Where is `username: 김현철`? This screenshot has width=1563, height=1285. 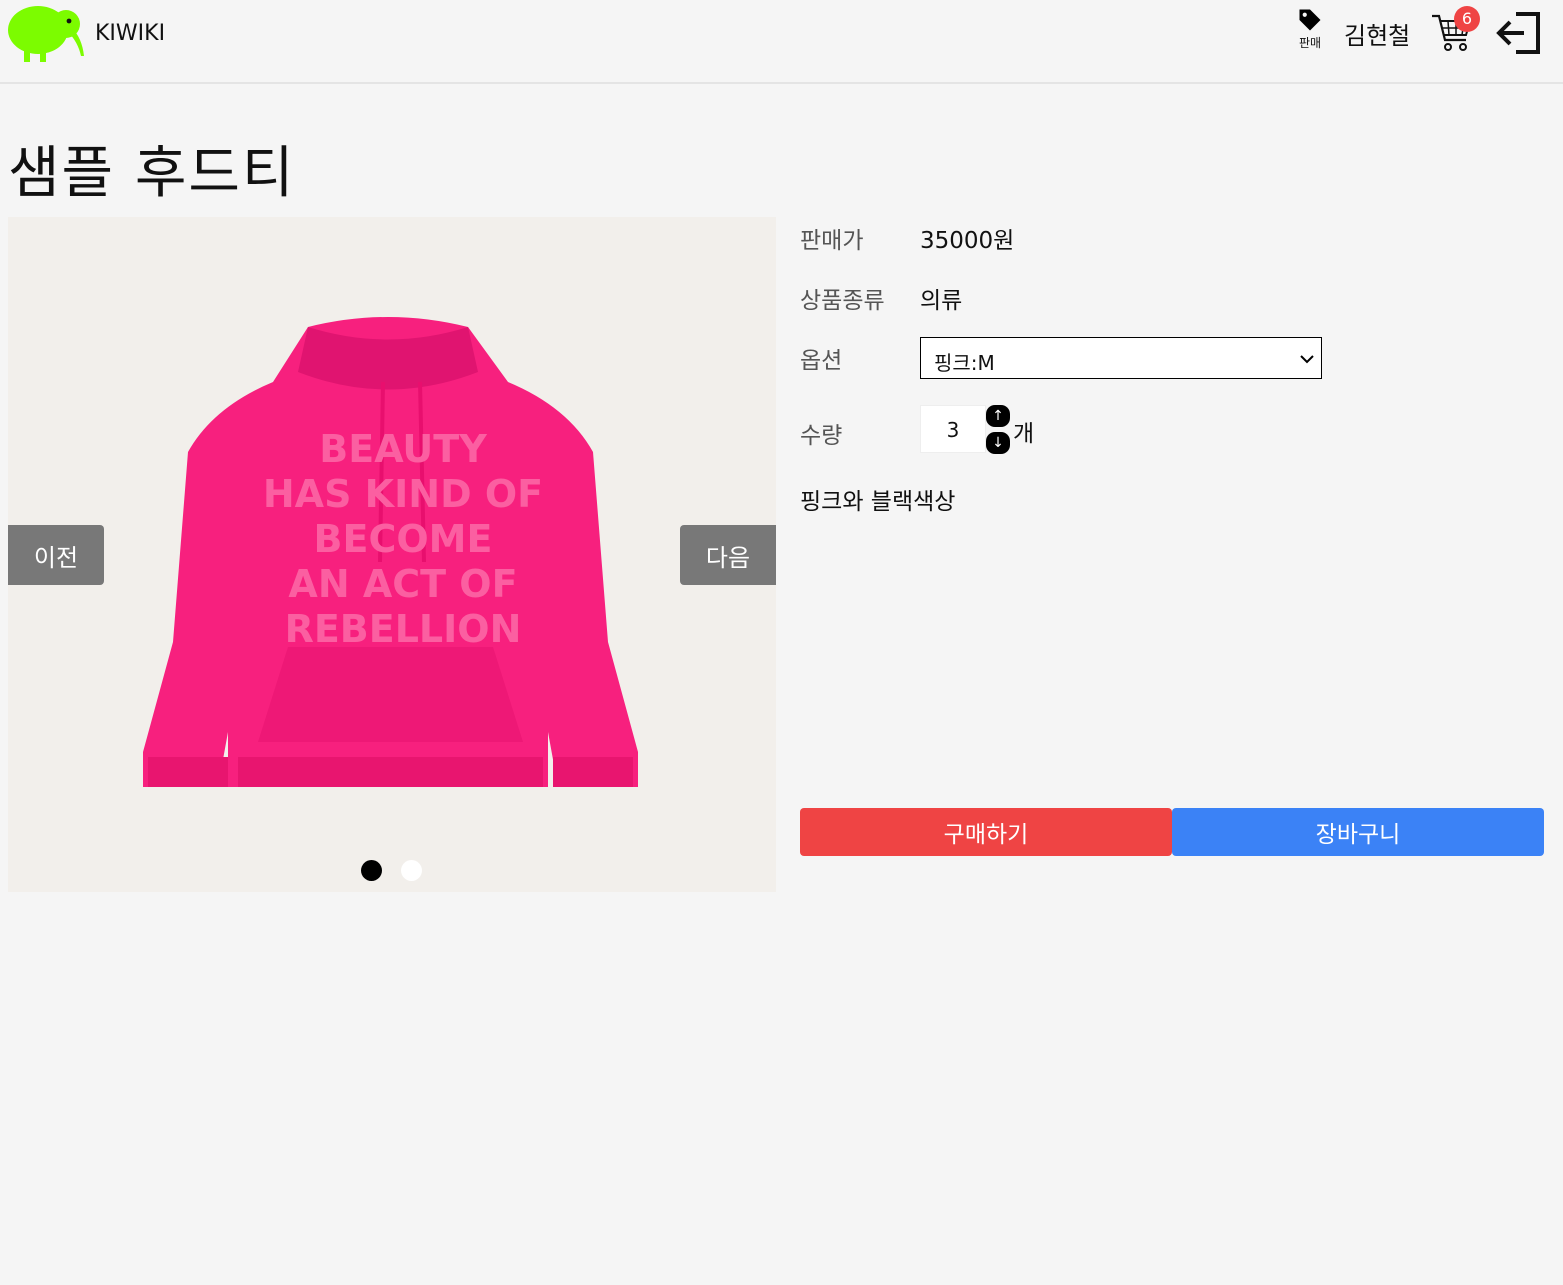
username: 김현철 is located at coordinates (1377, 33).